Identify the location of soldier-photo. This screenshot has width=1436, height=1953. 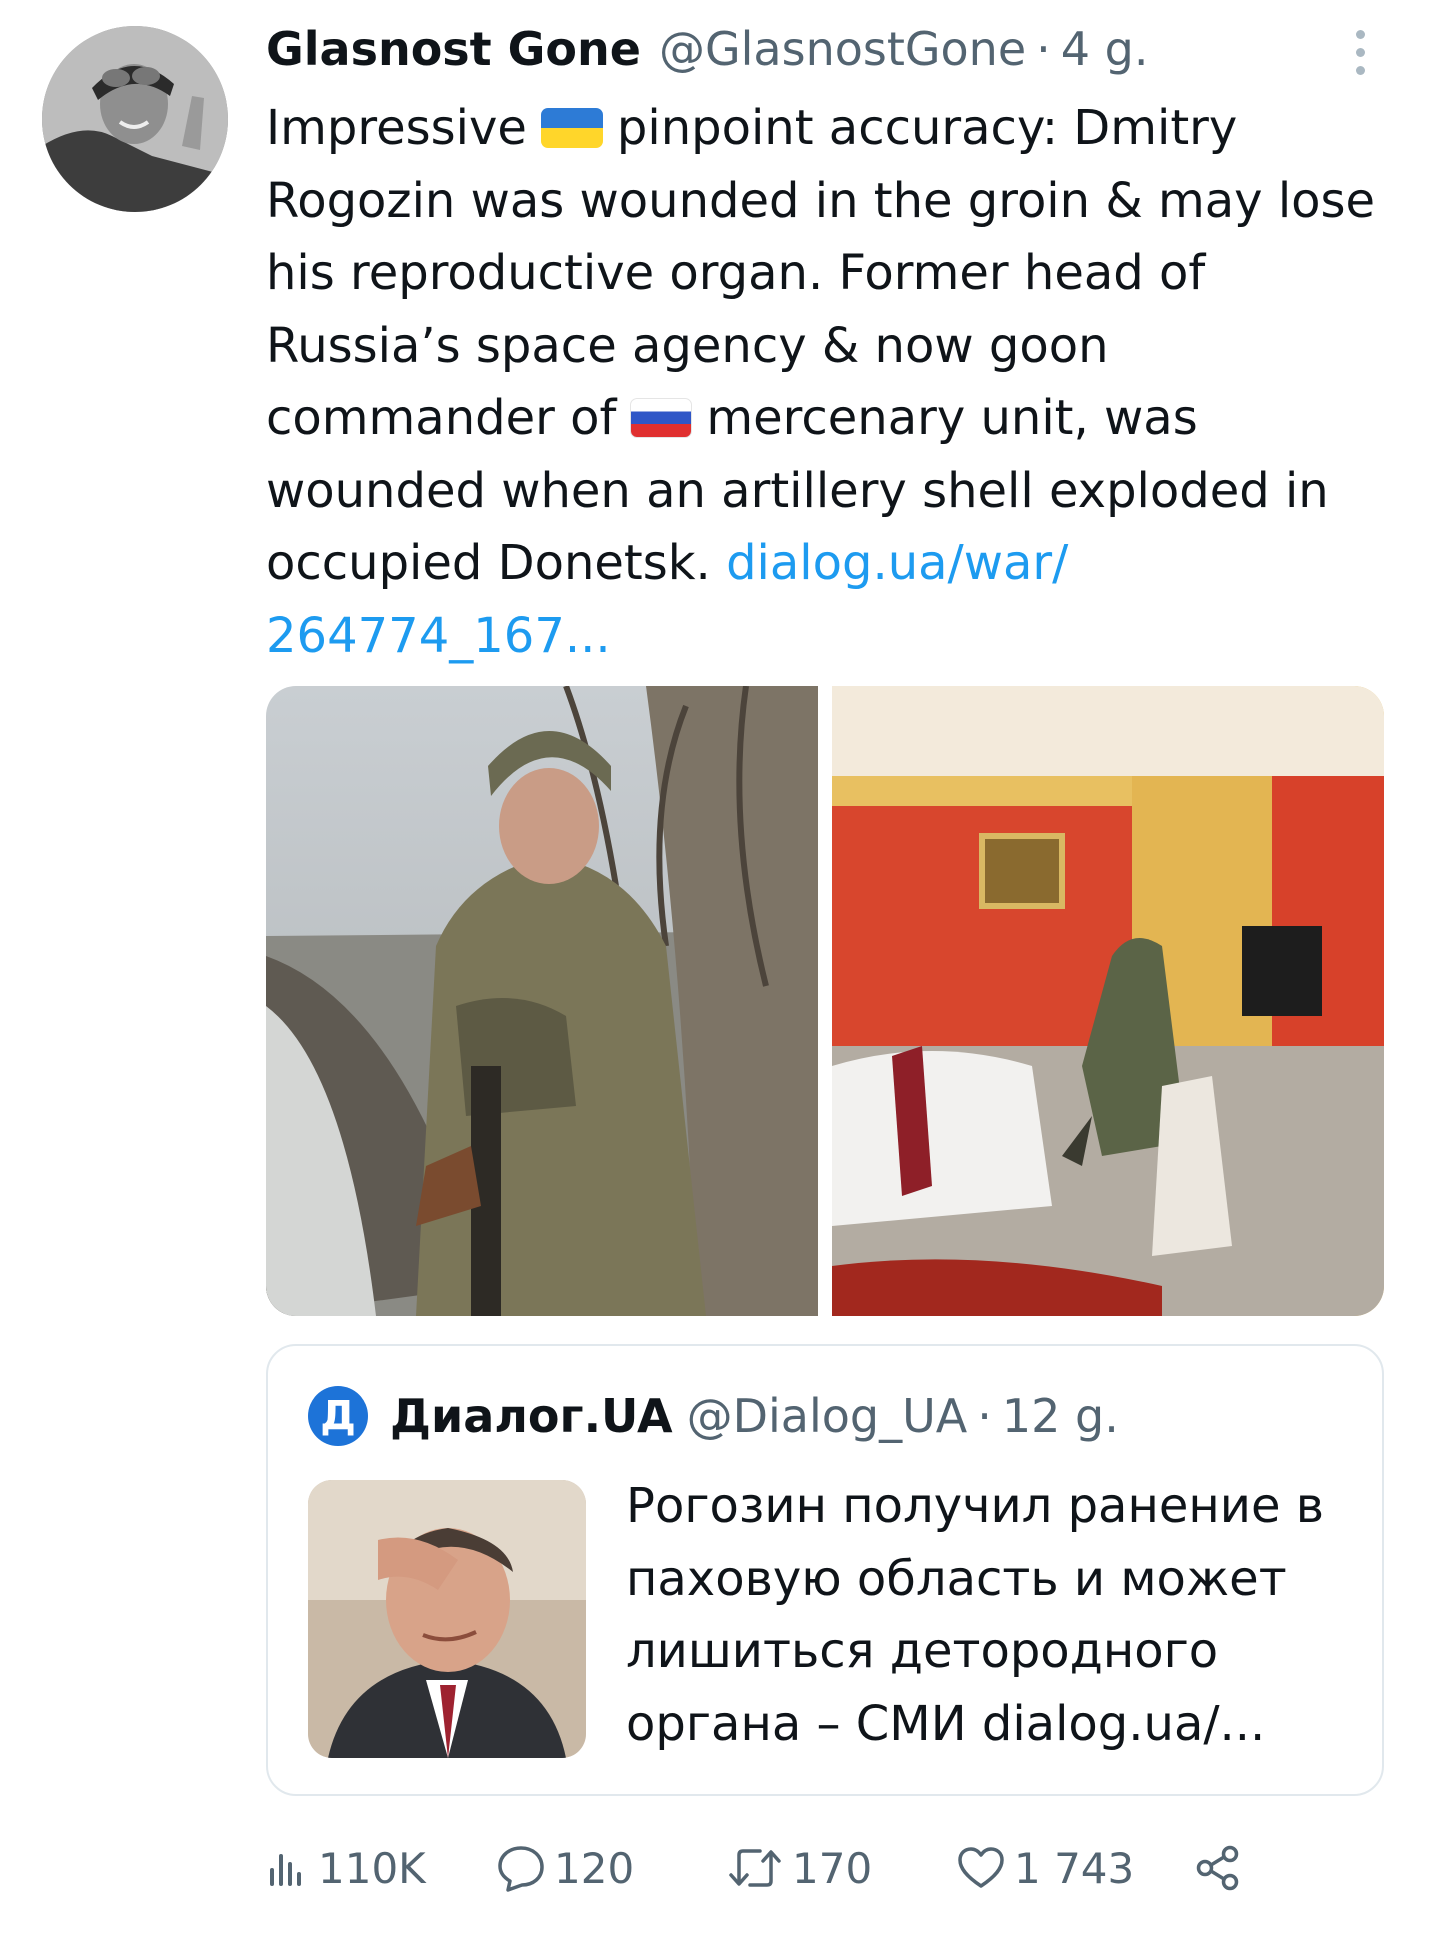
(542, 1001).